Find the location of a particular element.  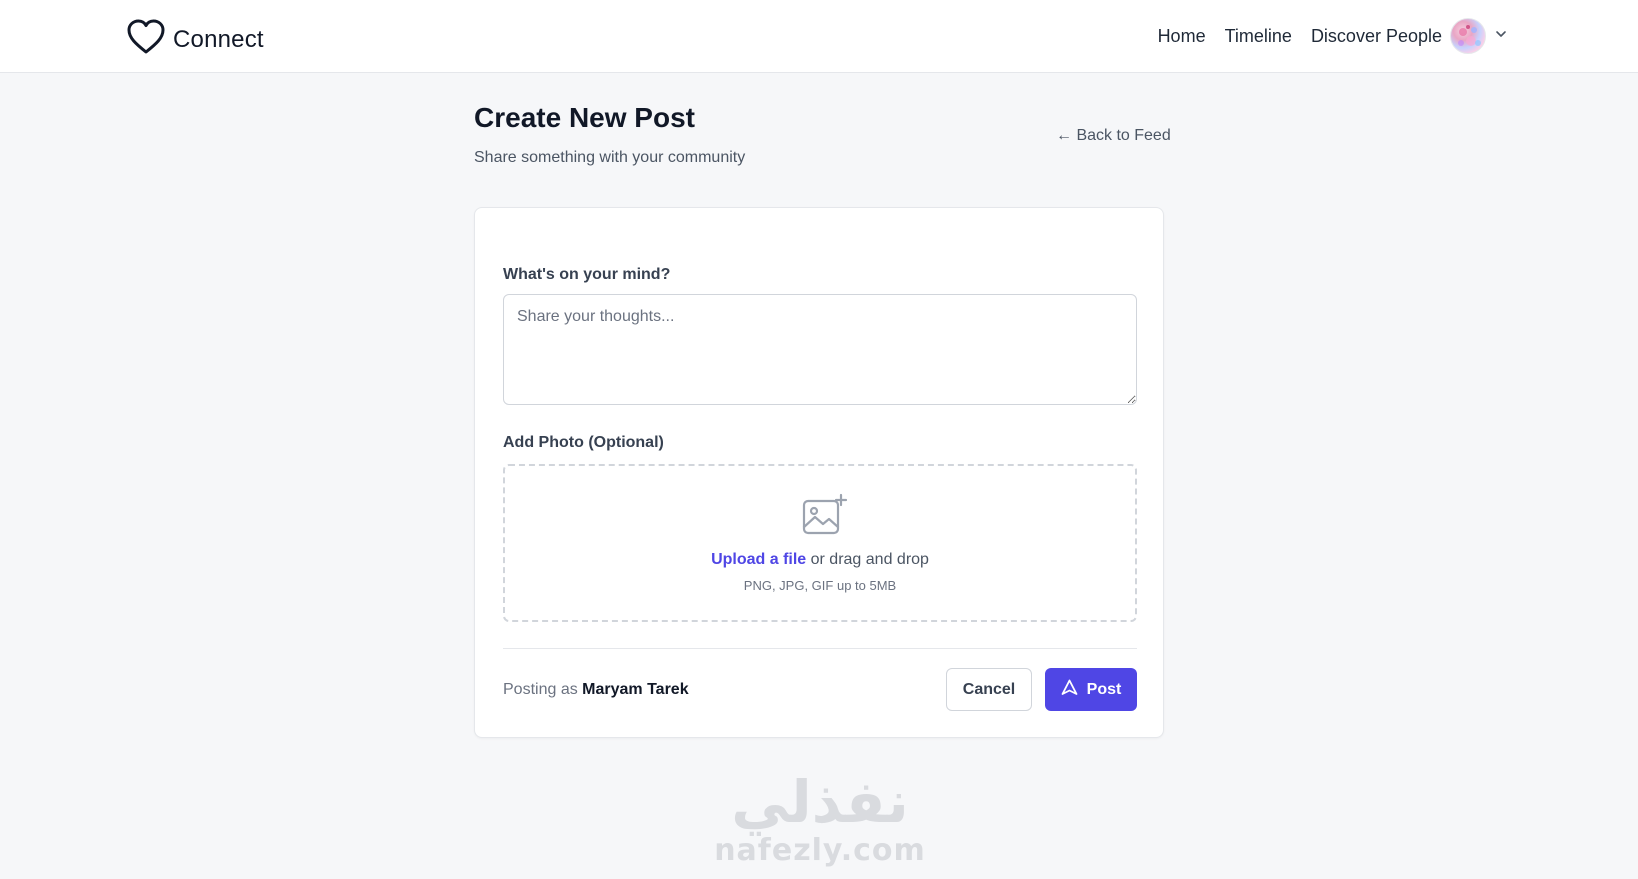

watermark-arabic: نفذلي is located at coordinates (820, 802).